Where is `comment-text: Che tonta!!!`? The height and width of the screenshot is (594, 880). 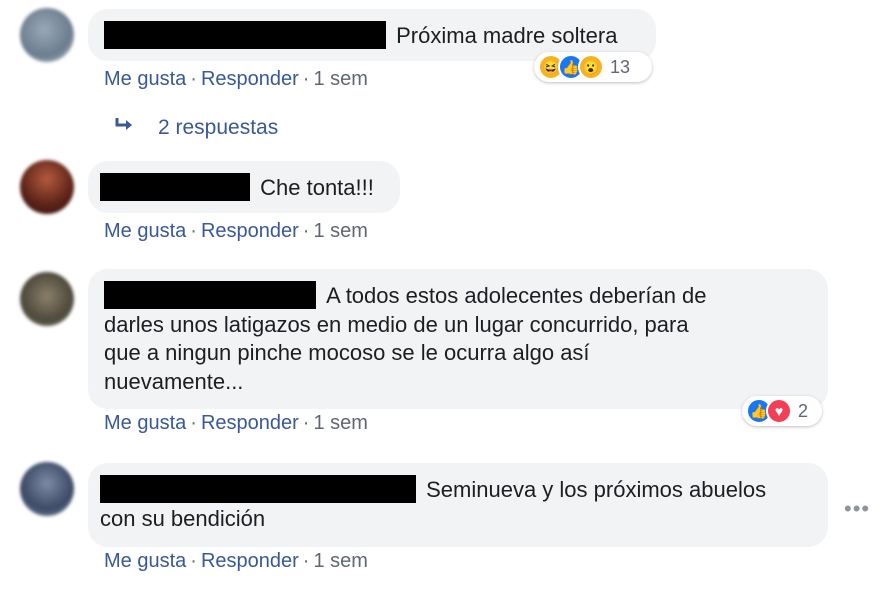
comment-text: Che tonta!!! is located at coordinates (317, 187).